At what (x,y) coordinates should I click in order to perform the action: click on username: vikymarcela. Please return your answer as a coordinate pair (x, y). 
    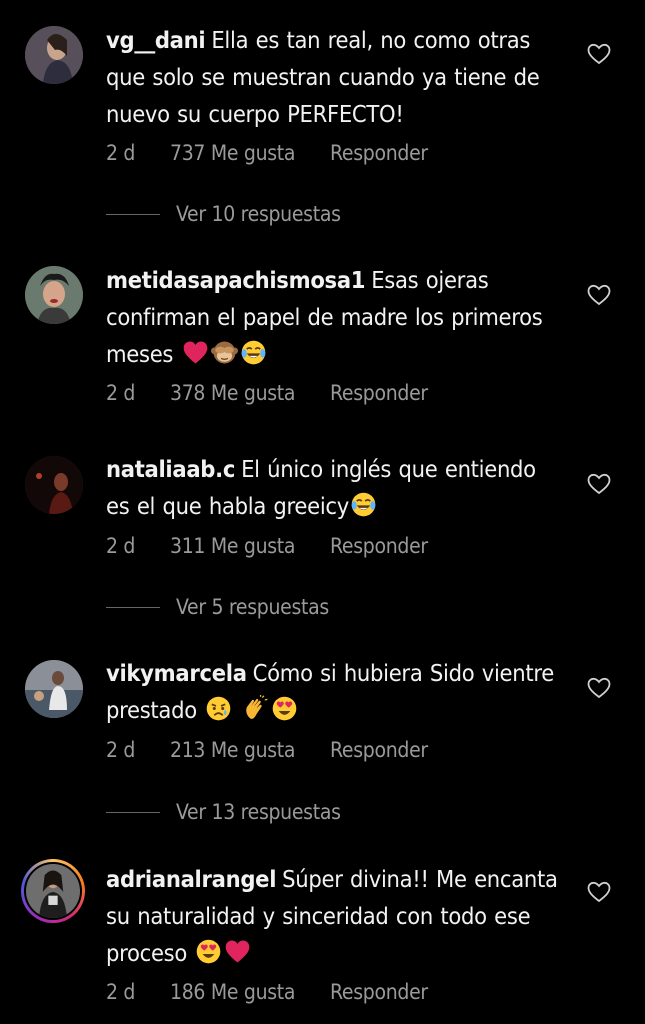
    Looking at the image, I should click on (176, 673).